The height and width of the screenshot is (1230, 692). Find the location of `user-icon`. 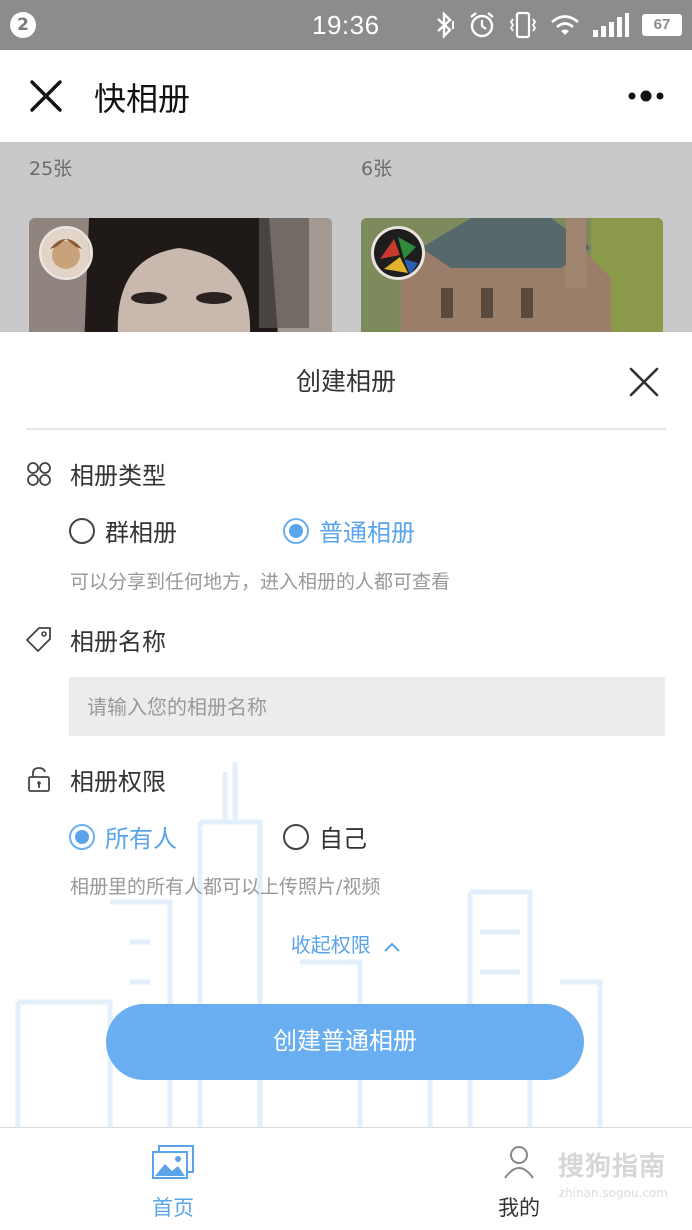

user-icon is located at coordinates (519, 1162).